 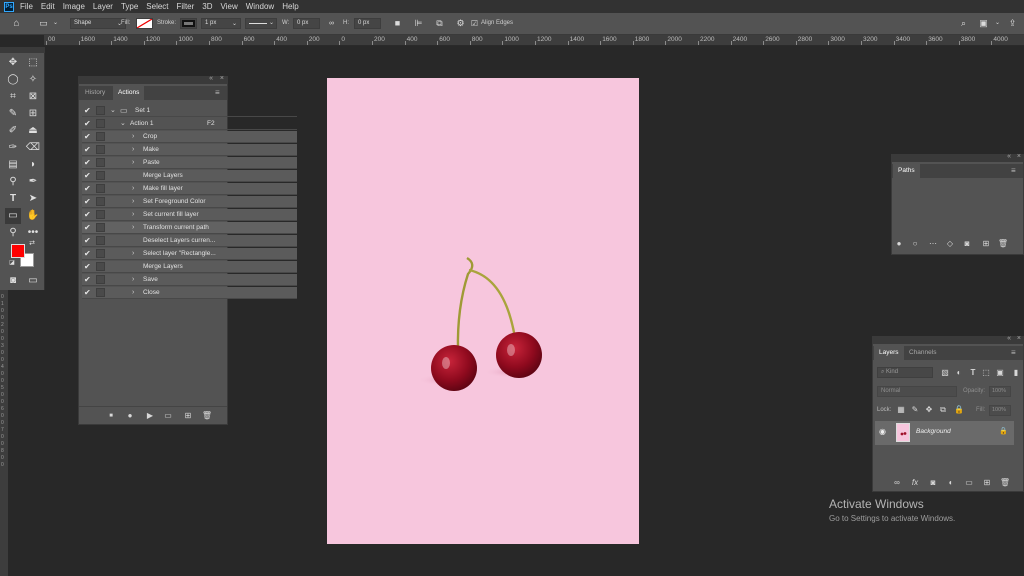 I want to click on screen-mode-icon: ▭, so click(x=33, y=281).